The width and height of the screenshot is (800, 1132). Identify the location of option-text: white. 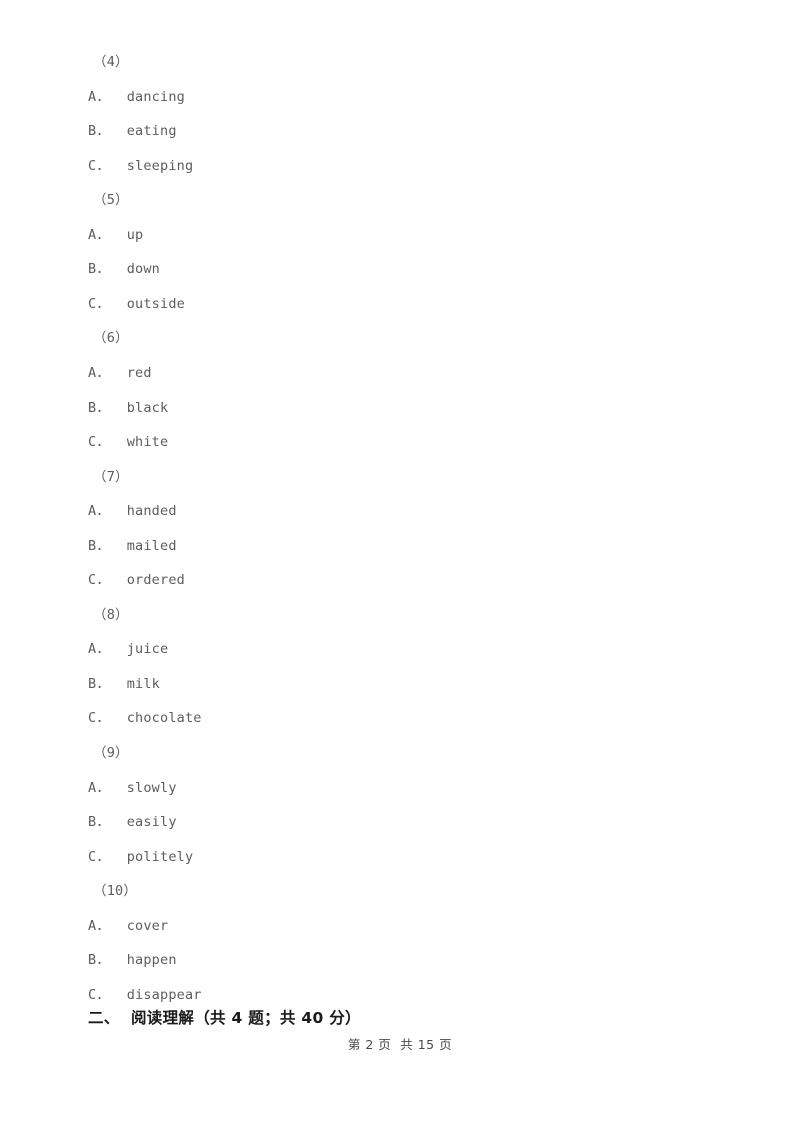
(147, 442).